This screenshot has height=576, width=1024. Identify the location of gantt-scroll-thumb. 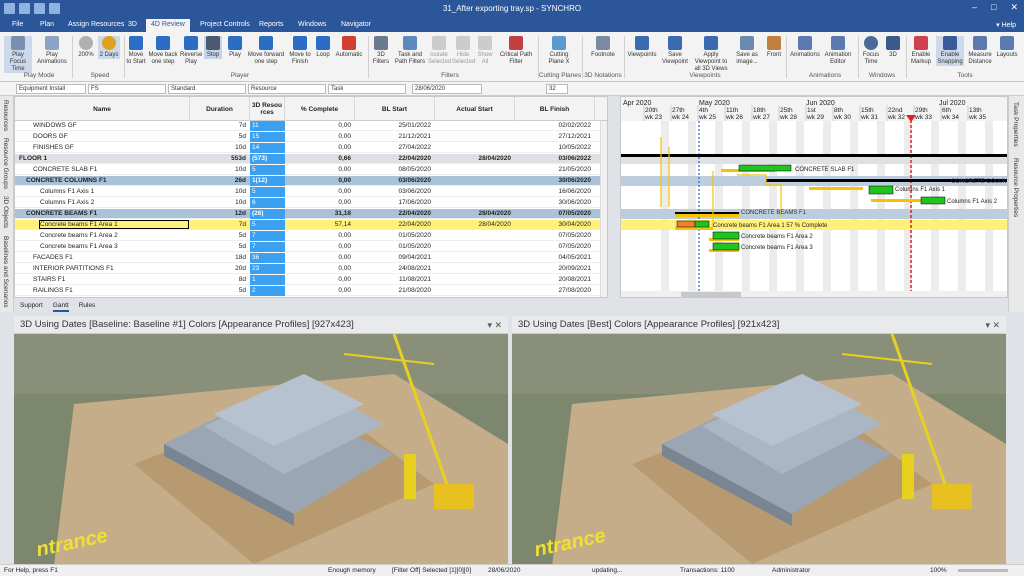
(711, 295).